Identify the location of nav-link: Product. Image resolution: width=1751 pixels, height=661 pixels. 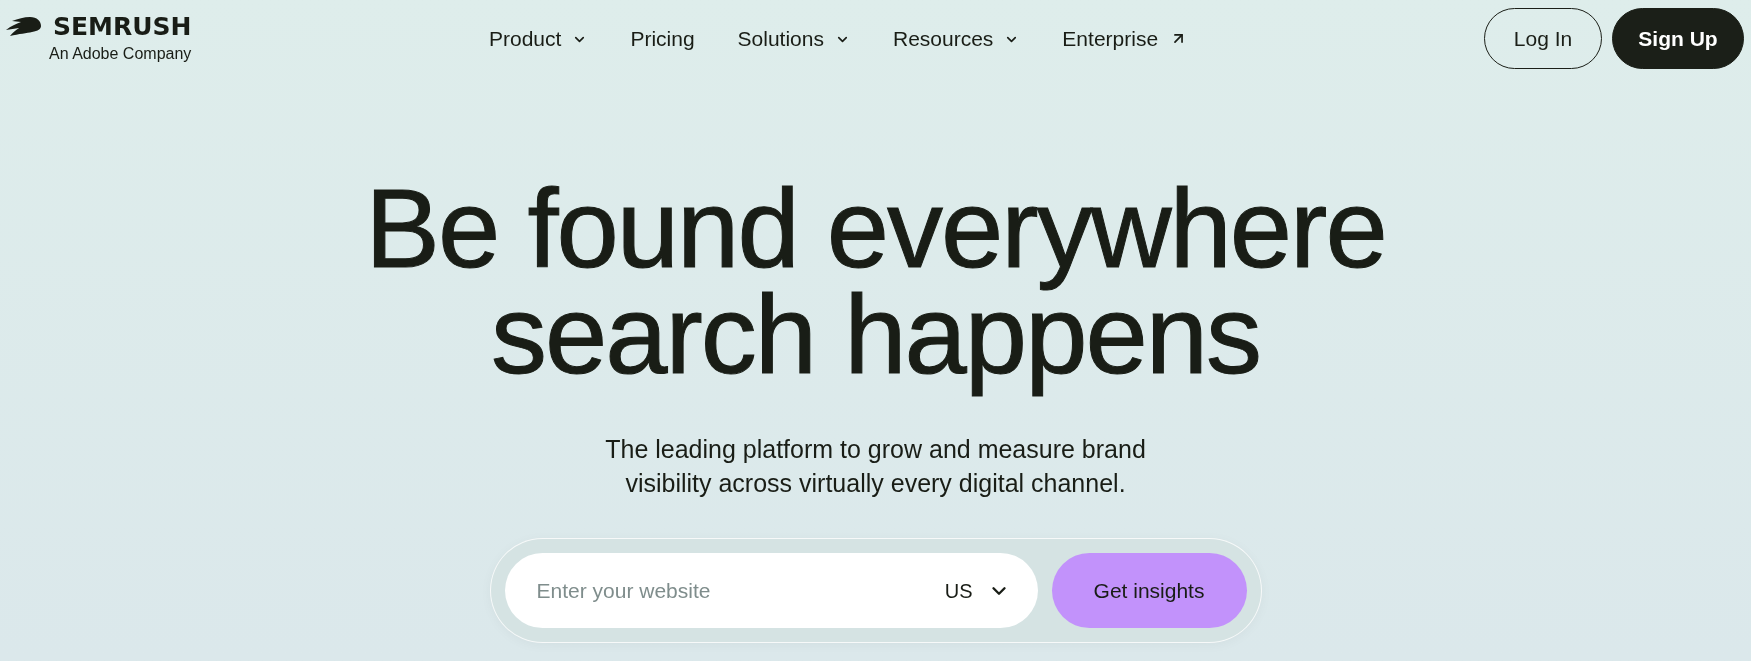
(538, 38).